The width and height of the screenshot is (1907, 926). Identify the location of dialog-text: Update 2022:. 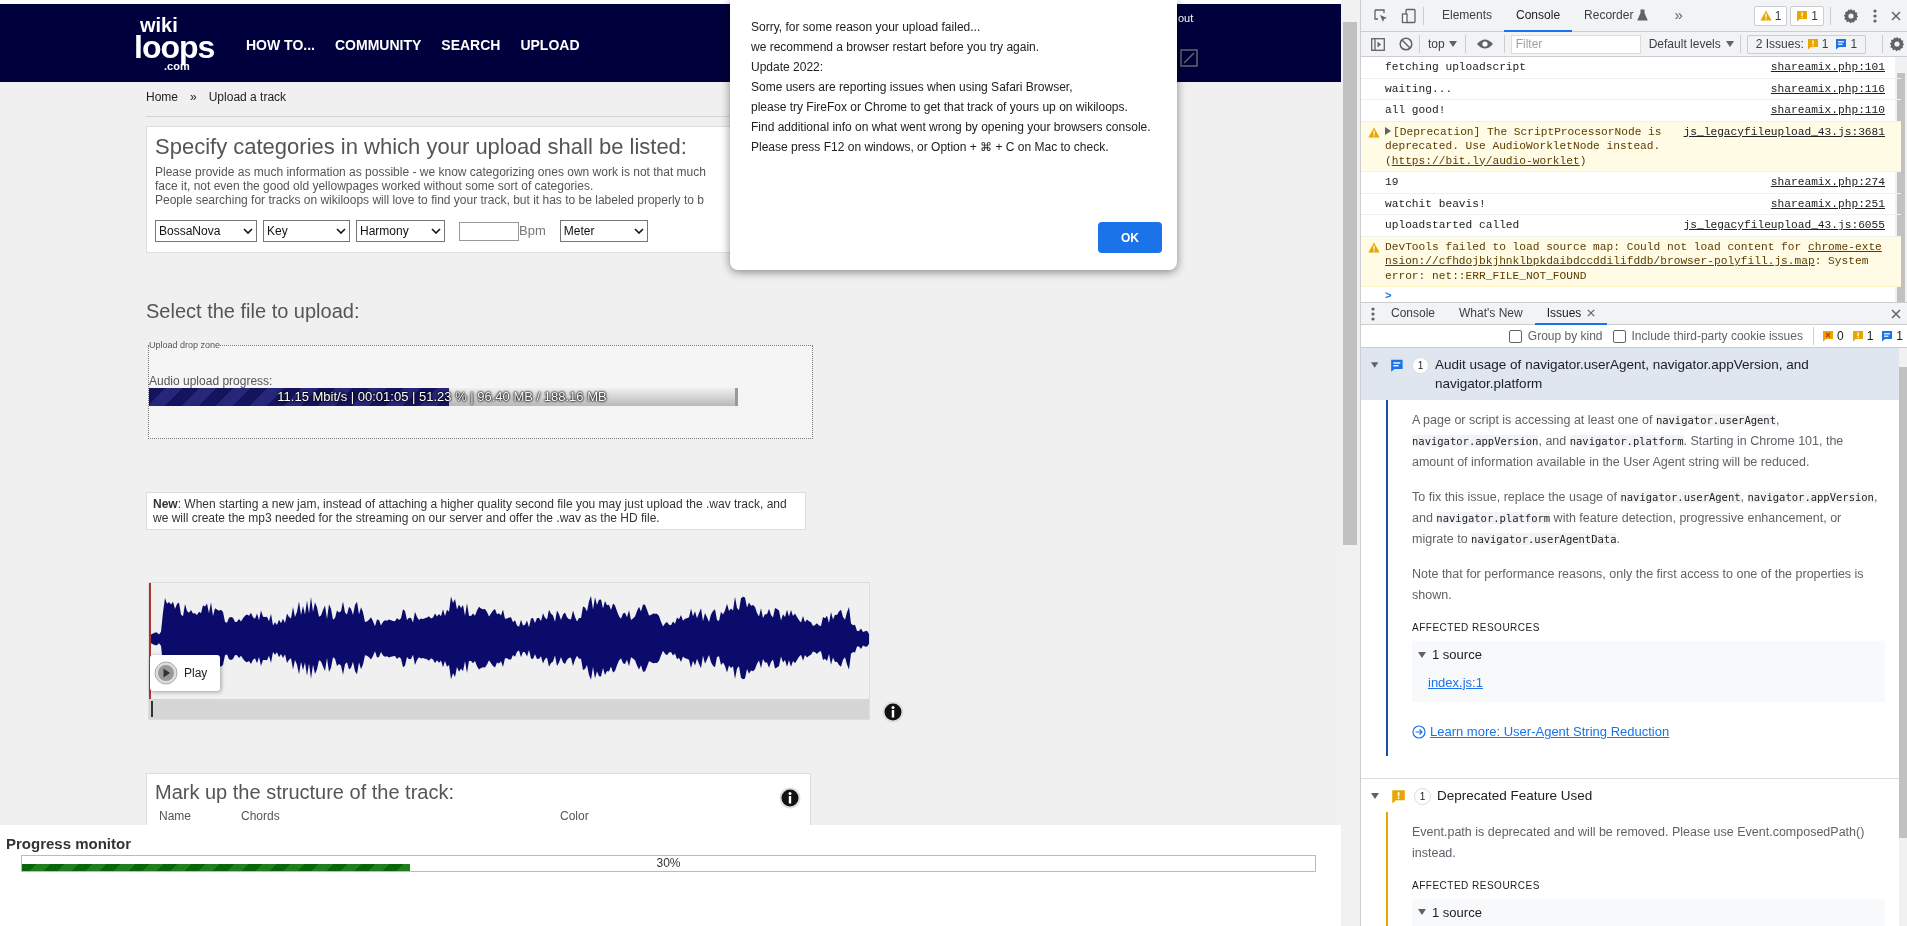
(788, 67).